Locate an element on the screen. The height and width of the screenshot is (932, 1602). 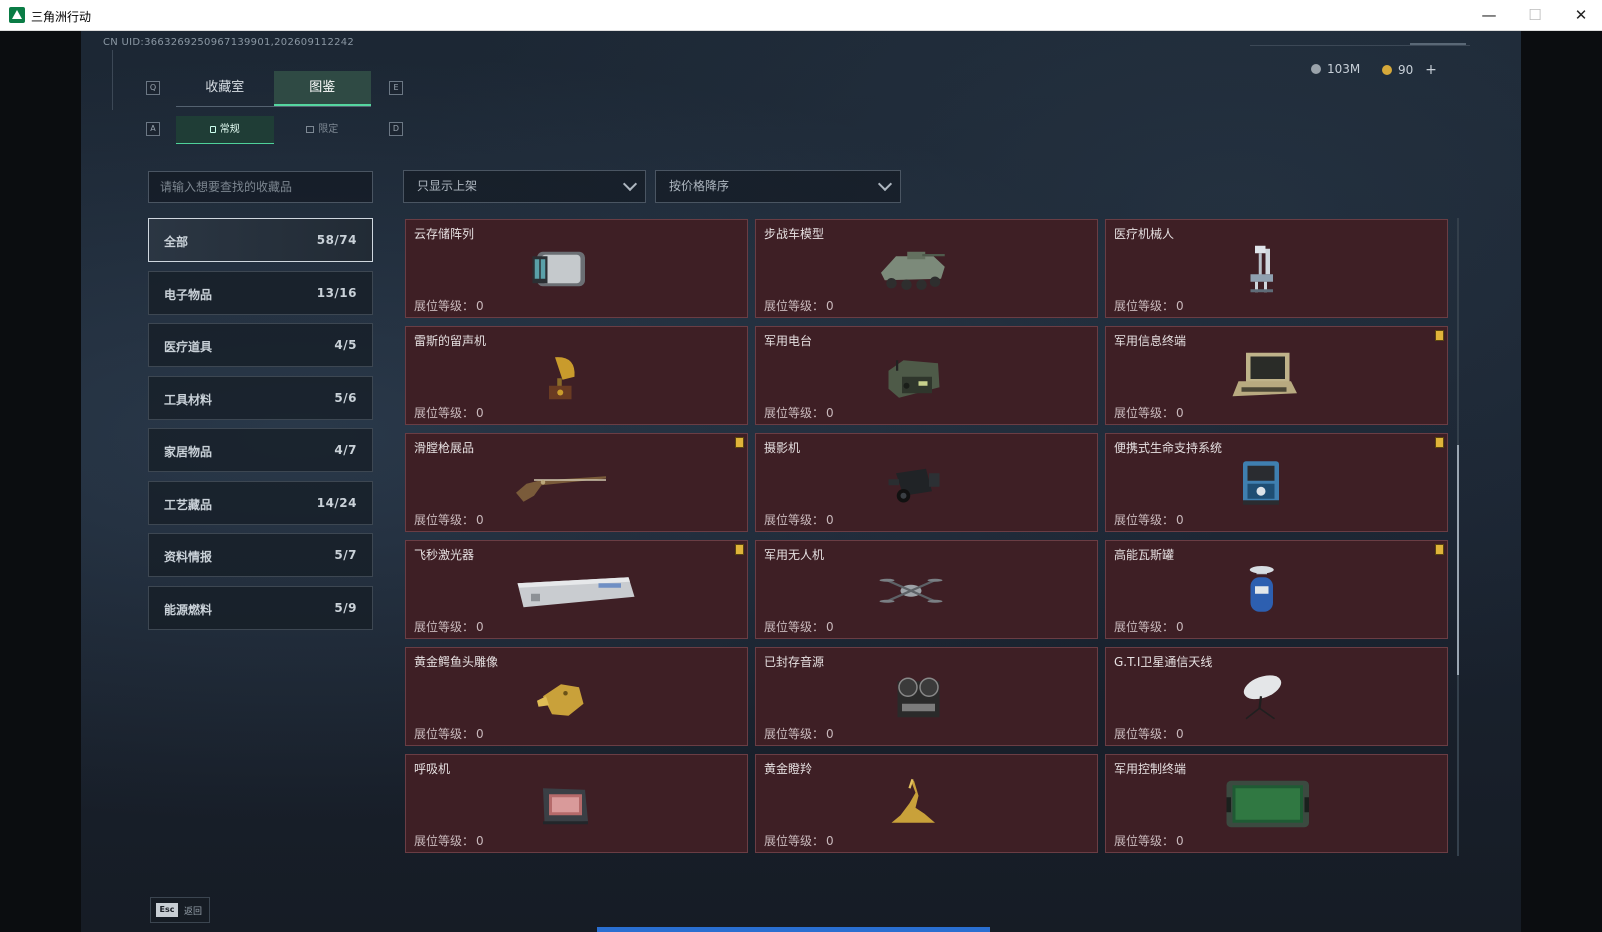
collection-item-card: 黄金鳄鱼头雕像 展位等级： 0 is located at coordinates (576, 696).